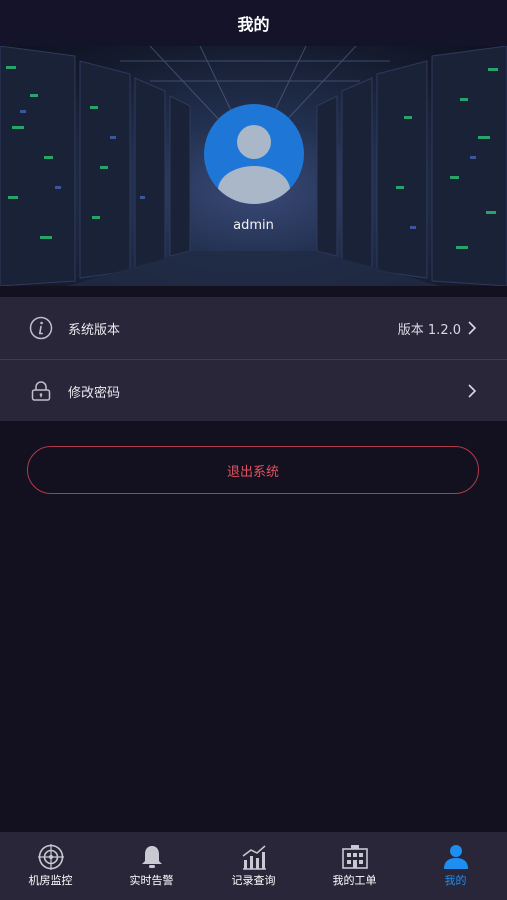 This screenshot has height=900, width=507. What do you see at coordinates (94, 330) in the screenshot?
I see `menu-item-label: 系统版本` at bounding box center [94, 330].